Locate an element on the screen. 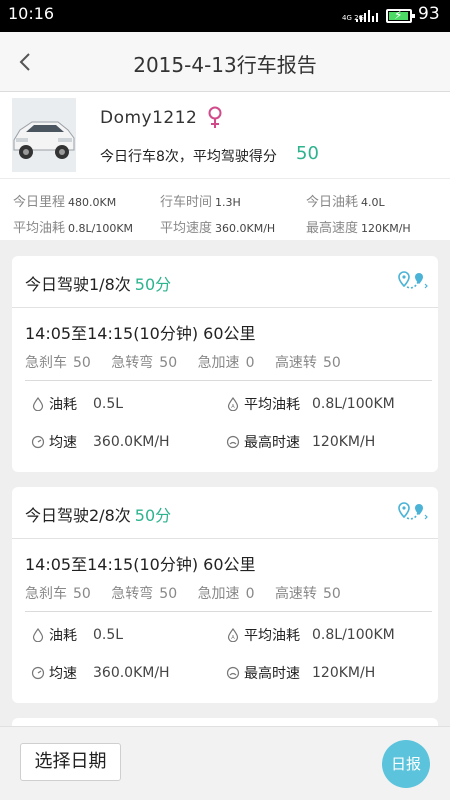 This screenshot has width=450, height=800. stat-mileage: 今日里程 480.0KM is located at coordinates (65, 202).